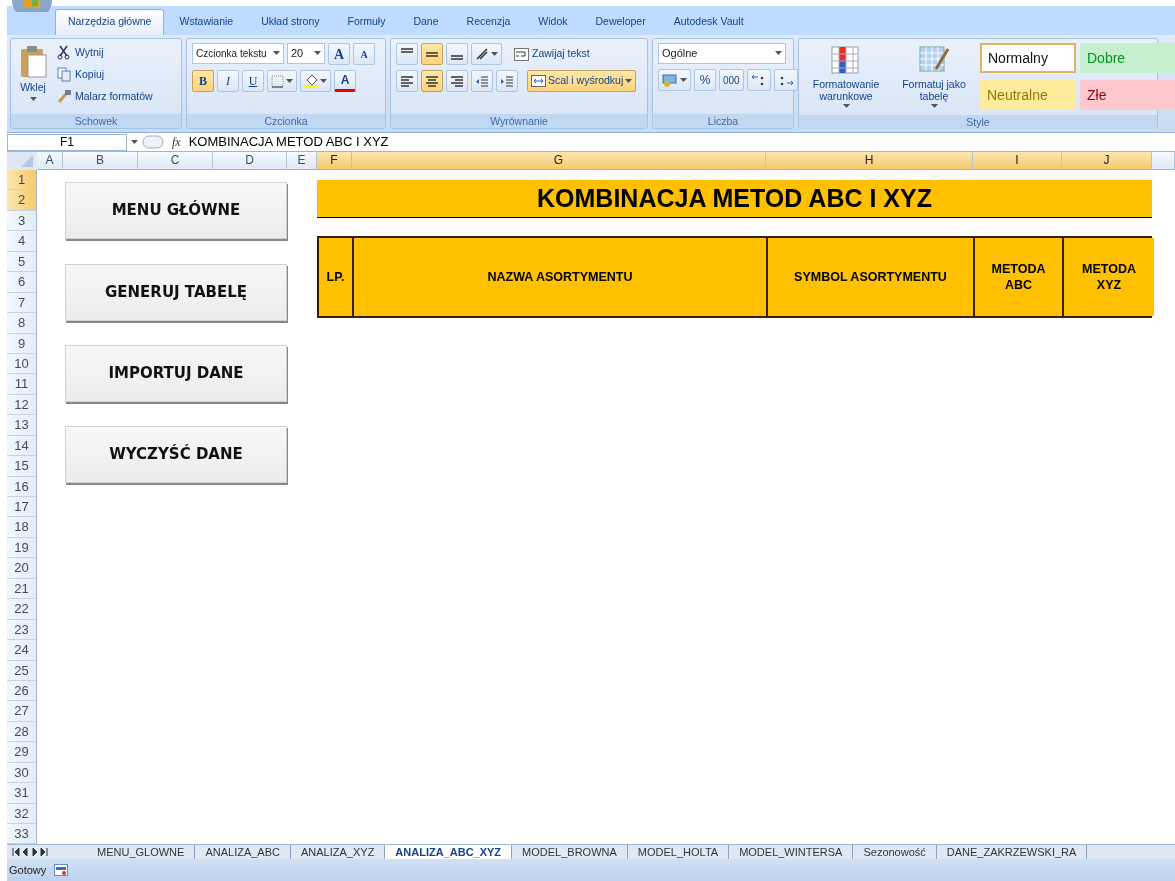  I want to click on row-header: 24, so click(22, 650).